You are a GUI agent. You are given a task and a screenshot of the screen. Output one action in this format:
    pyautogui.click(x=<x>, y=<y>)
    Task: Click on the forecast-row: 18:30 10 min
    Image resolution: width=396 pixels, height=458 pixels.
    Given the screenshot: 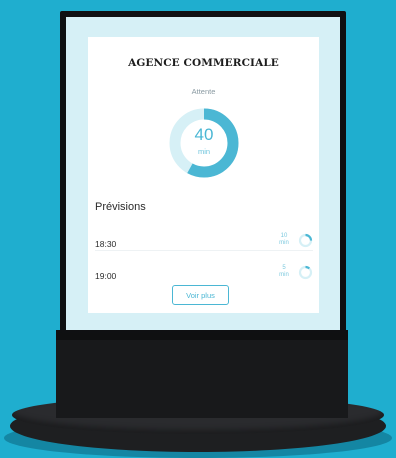 What is the action you would take?
    pyautogui.click(x=204, y=250)
    